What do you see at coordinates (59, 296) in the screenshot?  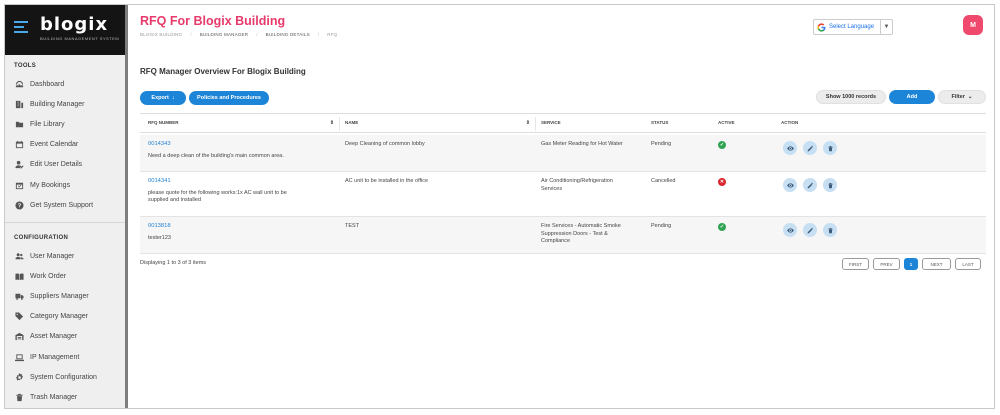 I see `sidebar-item-label: Suppliers Manager` at bounding box center [59, 296].